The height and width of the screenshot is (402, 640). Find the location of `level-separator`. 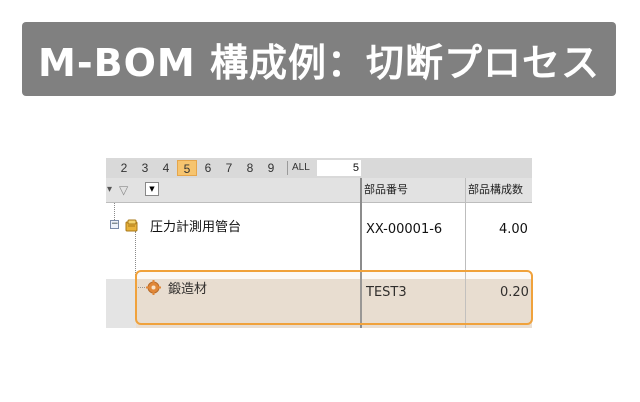

level-separator is located at coordinates (287, 168).